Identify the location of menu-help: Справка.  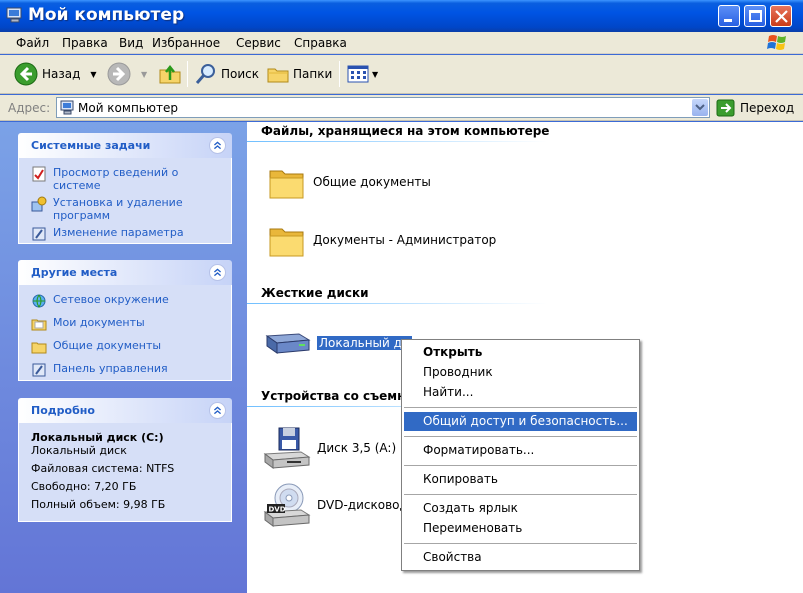
(320, 43).